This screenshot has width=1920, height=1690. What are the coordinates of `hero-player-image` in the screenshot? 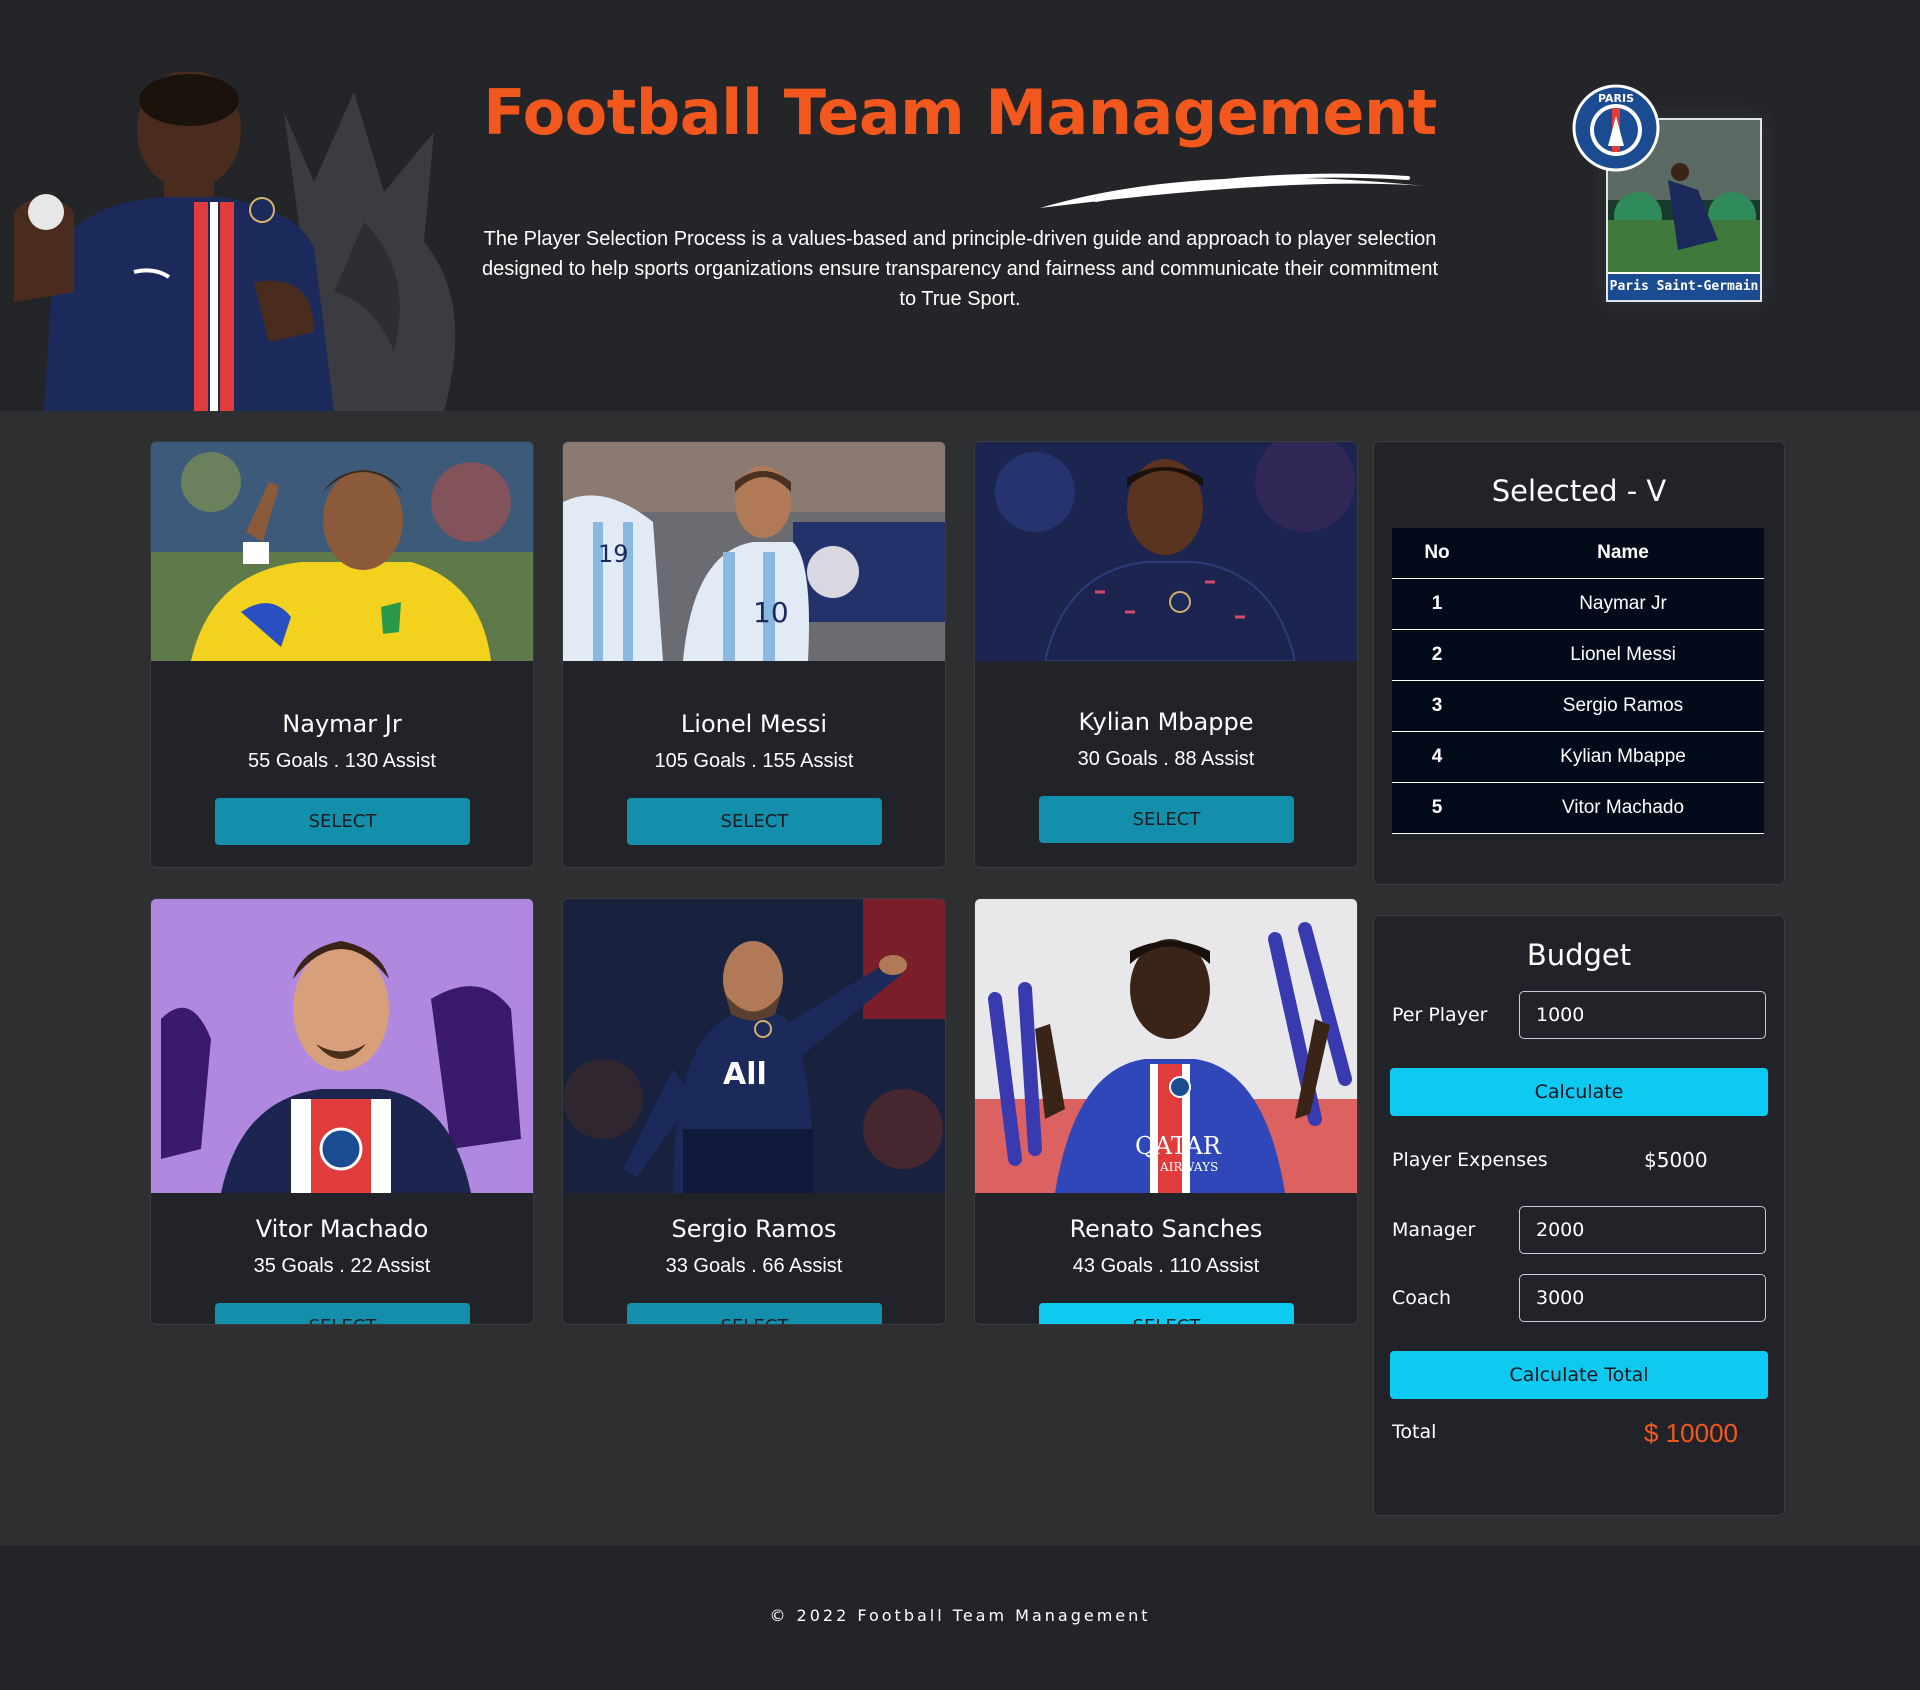 It's located at (240, 241).